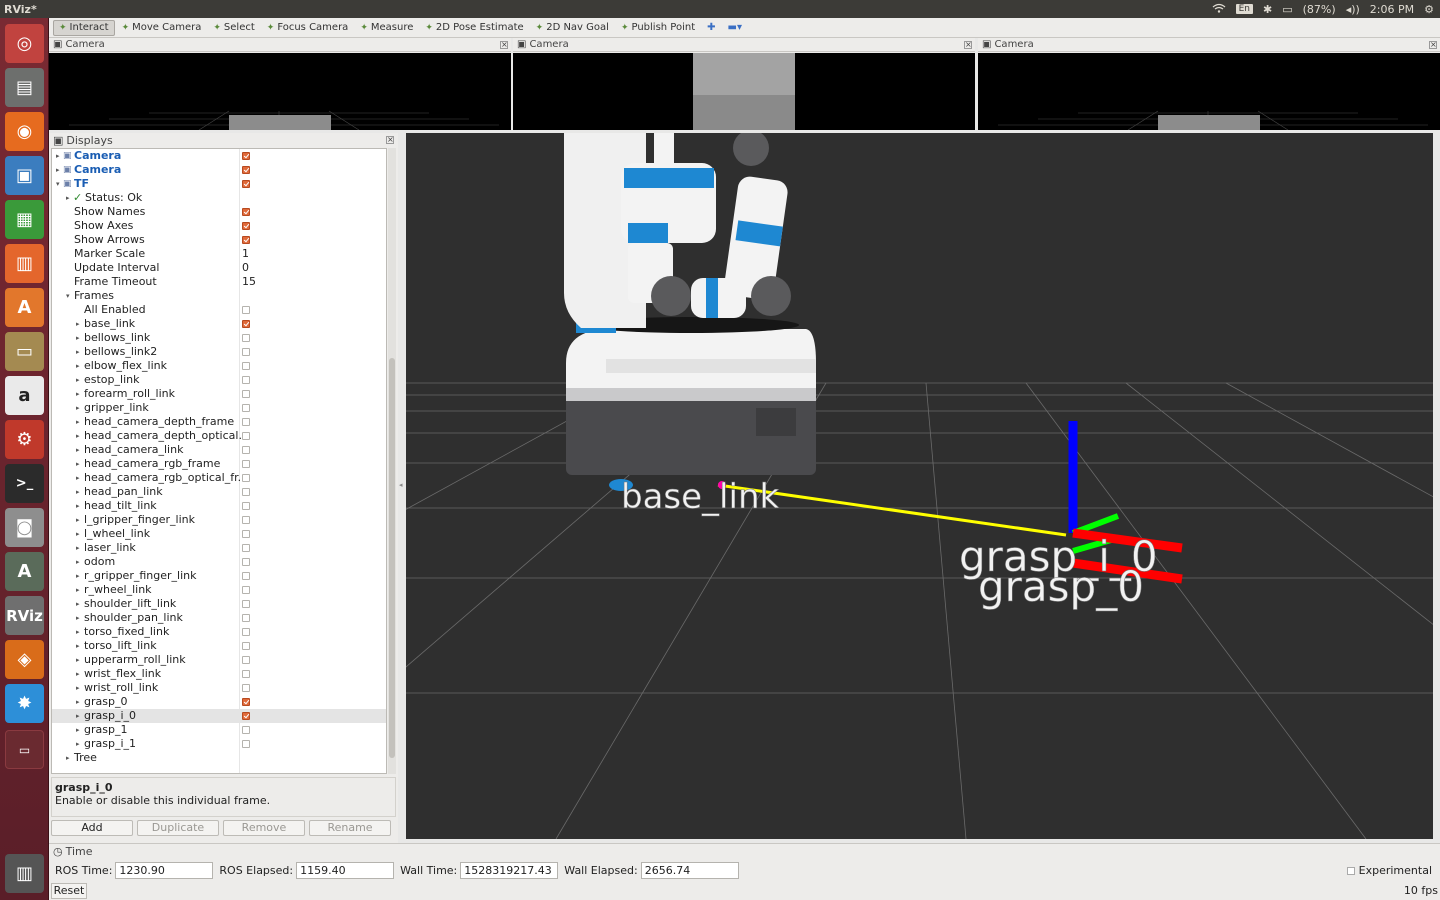 The image size is (1440, 900). Describe the element at coordinates (24, 219) in the screenshot. I see `spreadsheet-icon: ▦` at that location.